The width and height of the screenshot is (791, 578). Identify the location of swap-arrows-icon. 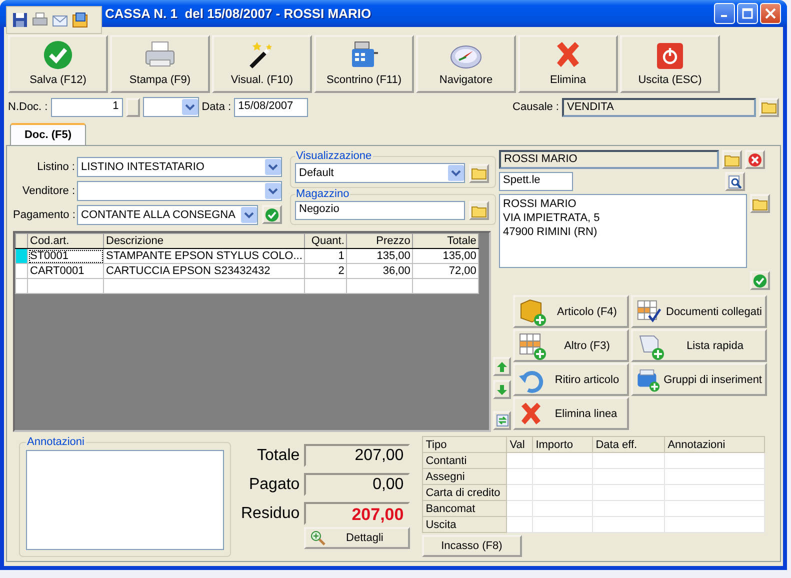
(502, 420).